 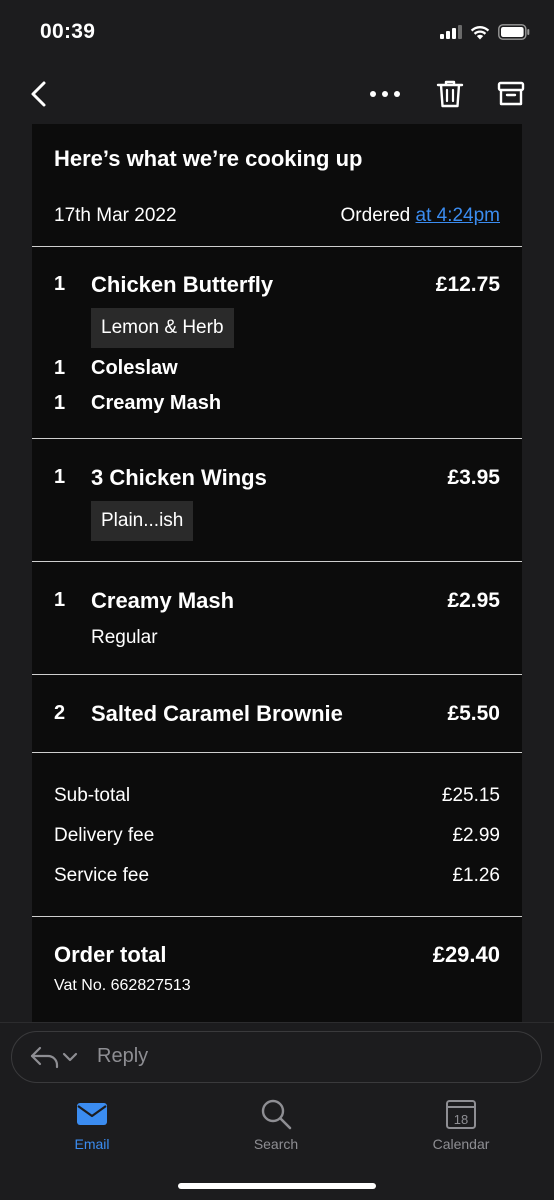 What do you see at coordinates (461, 1119) in the screenshot?
I see `calendar-day: 18` at bounding box center [461, 1119].